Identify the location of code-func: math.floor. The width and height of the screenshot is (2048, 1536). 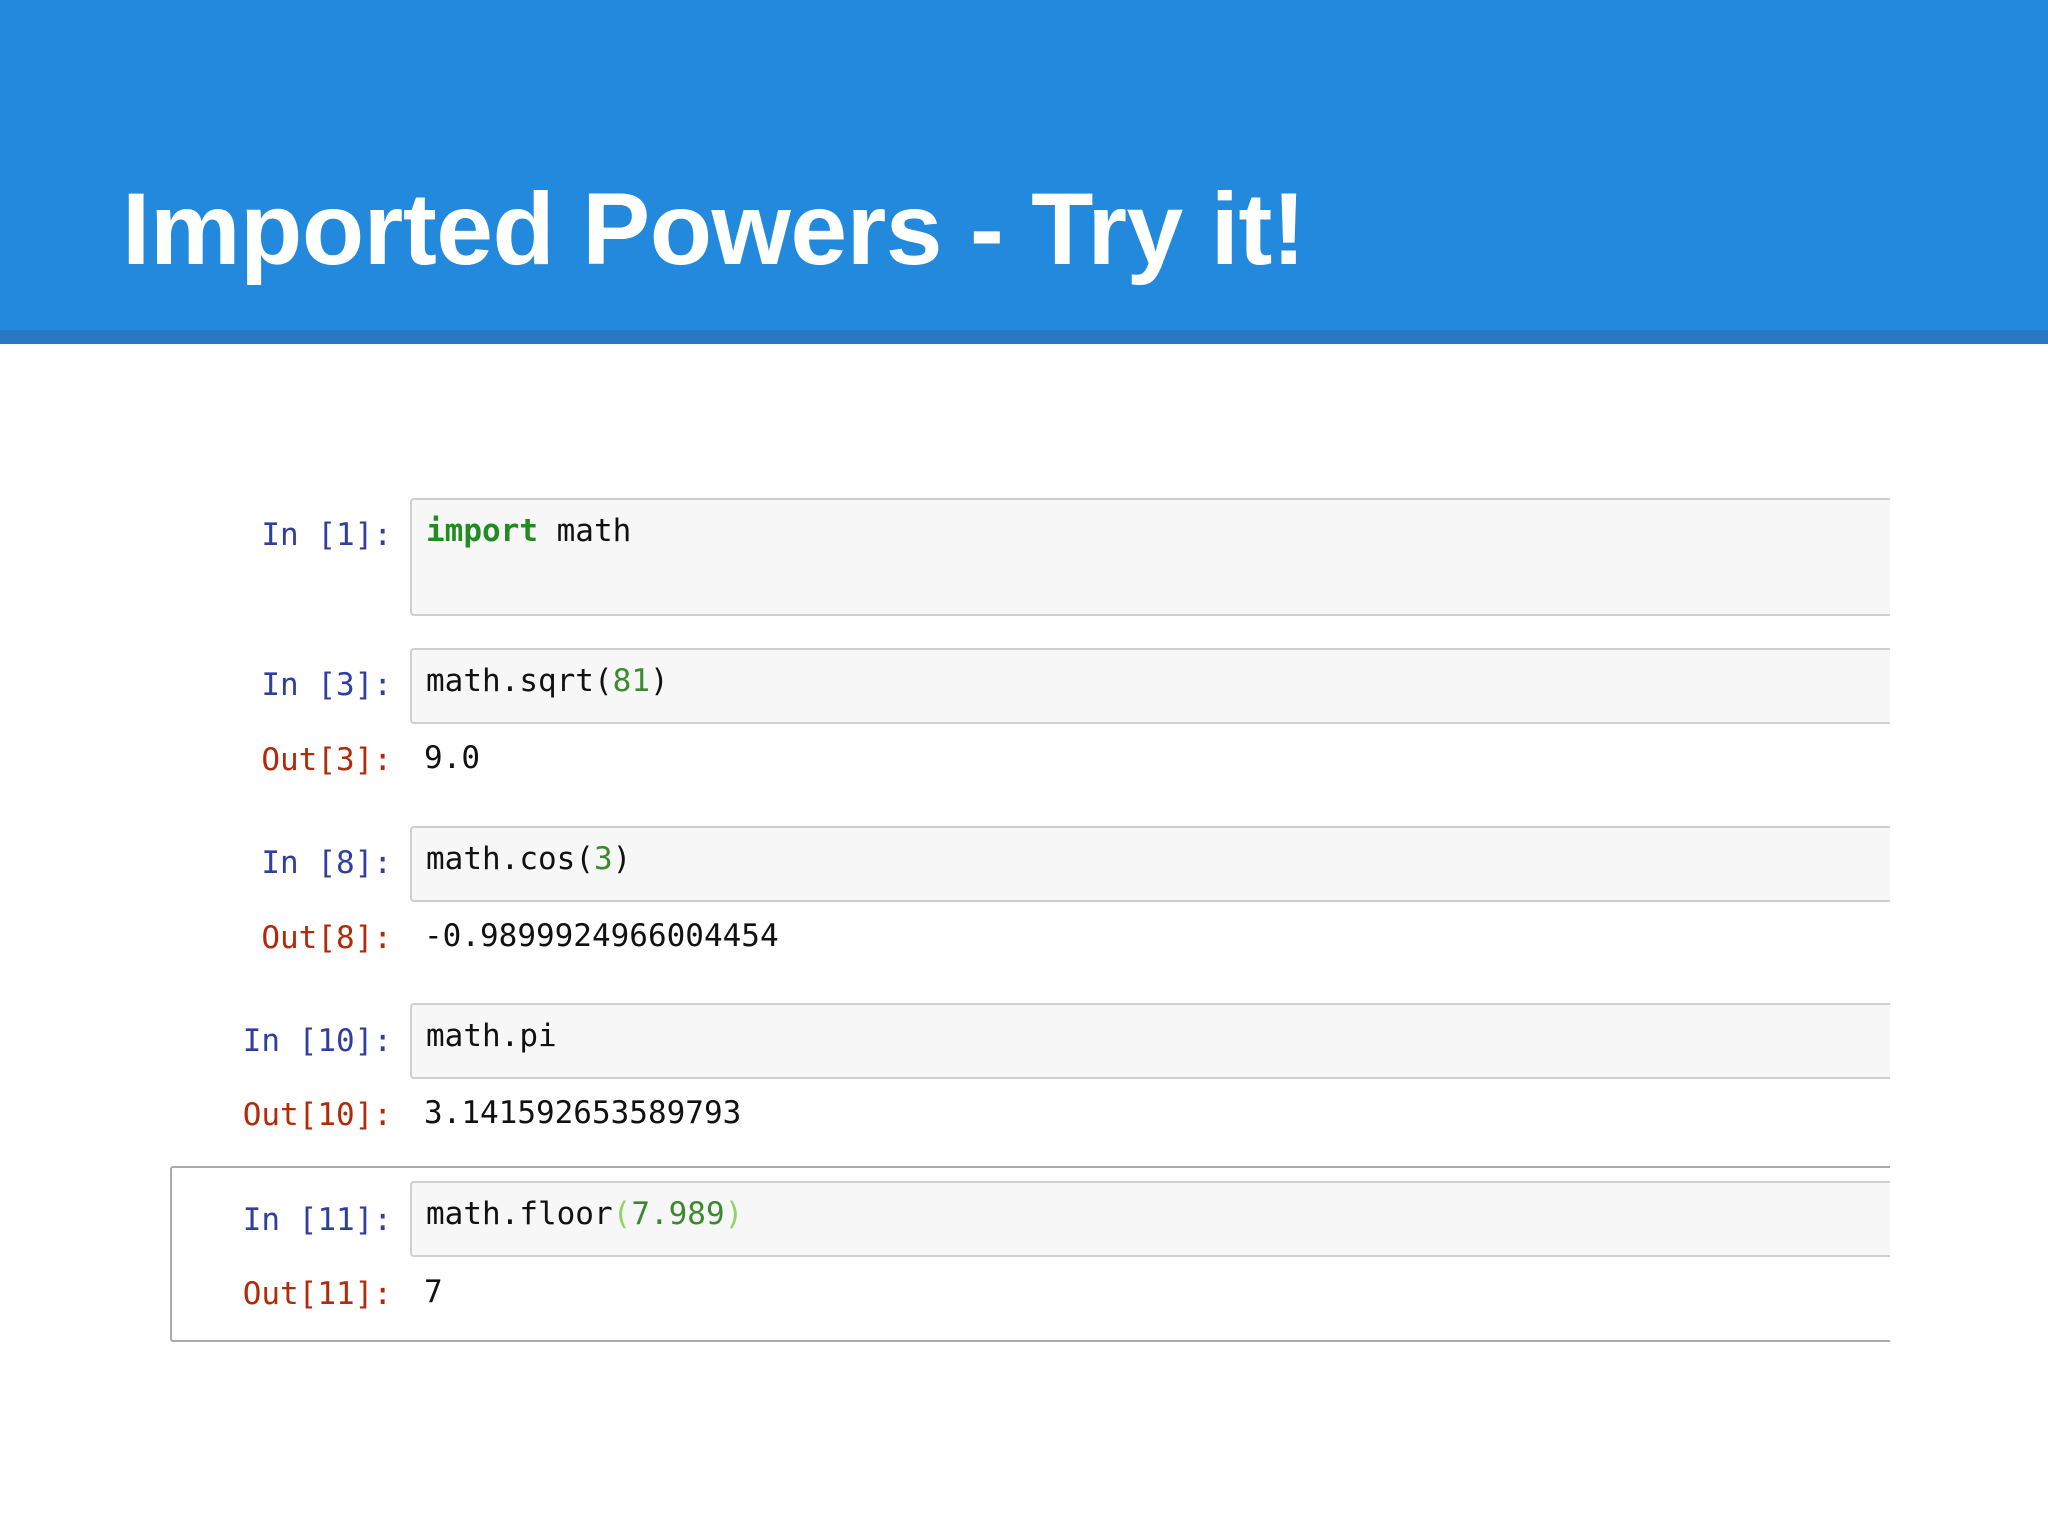
(519, 1214).